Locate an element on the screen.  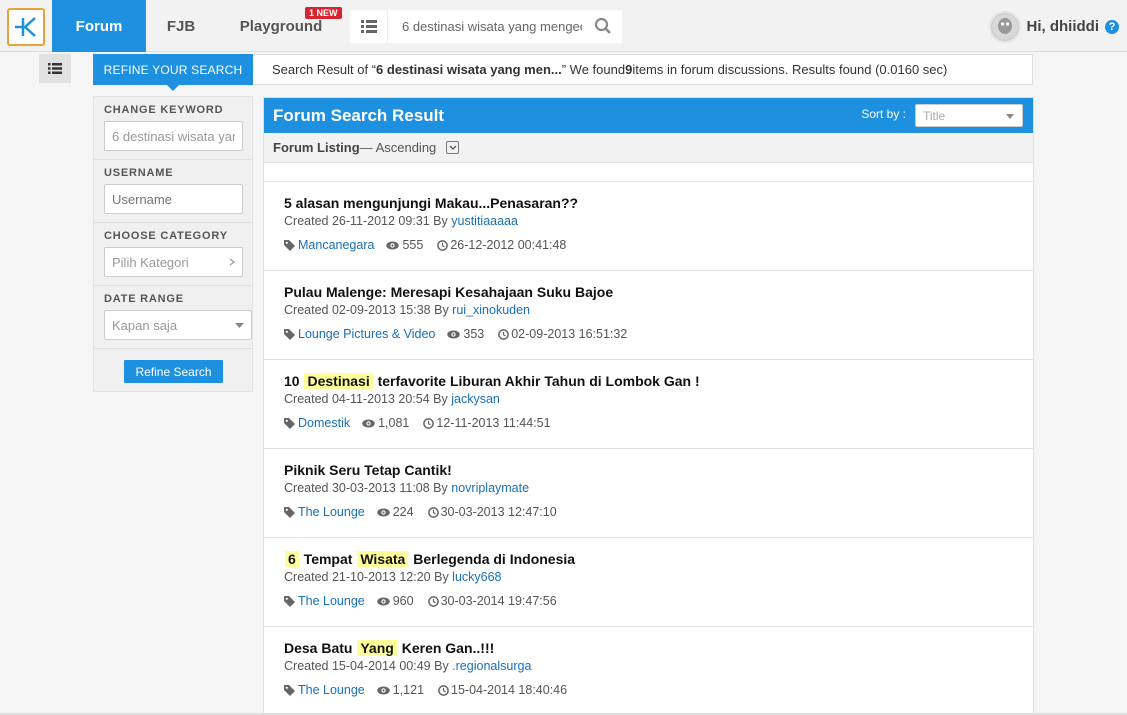
help-icon: ? is located at coordinates (1112, 26).